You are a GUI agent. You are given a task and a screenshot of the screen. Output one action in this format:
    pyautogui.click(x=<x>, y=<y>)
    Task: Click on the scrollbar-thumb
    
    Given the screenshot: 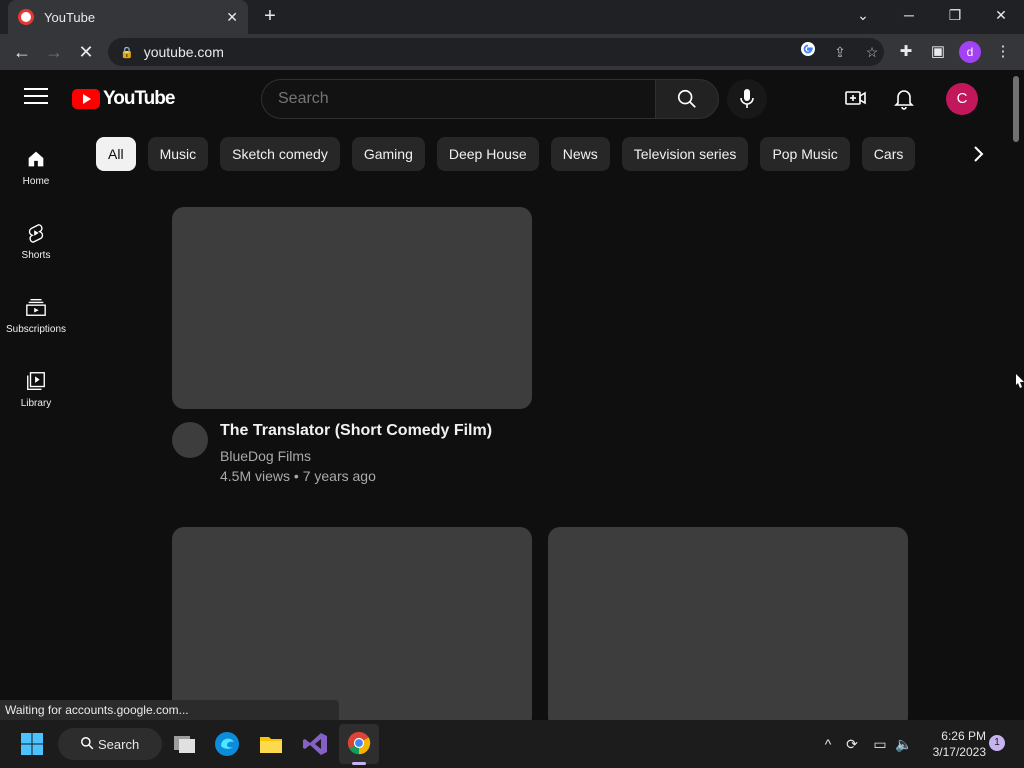 What is the action you would take?
    pyautogui.click(x=1016, y=109)
    